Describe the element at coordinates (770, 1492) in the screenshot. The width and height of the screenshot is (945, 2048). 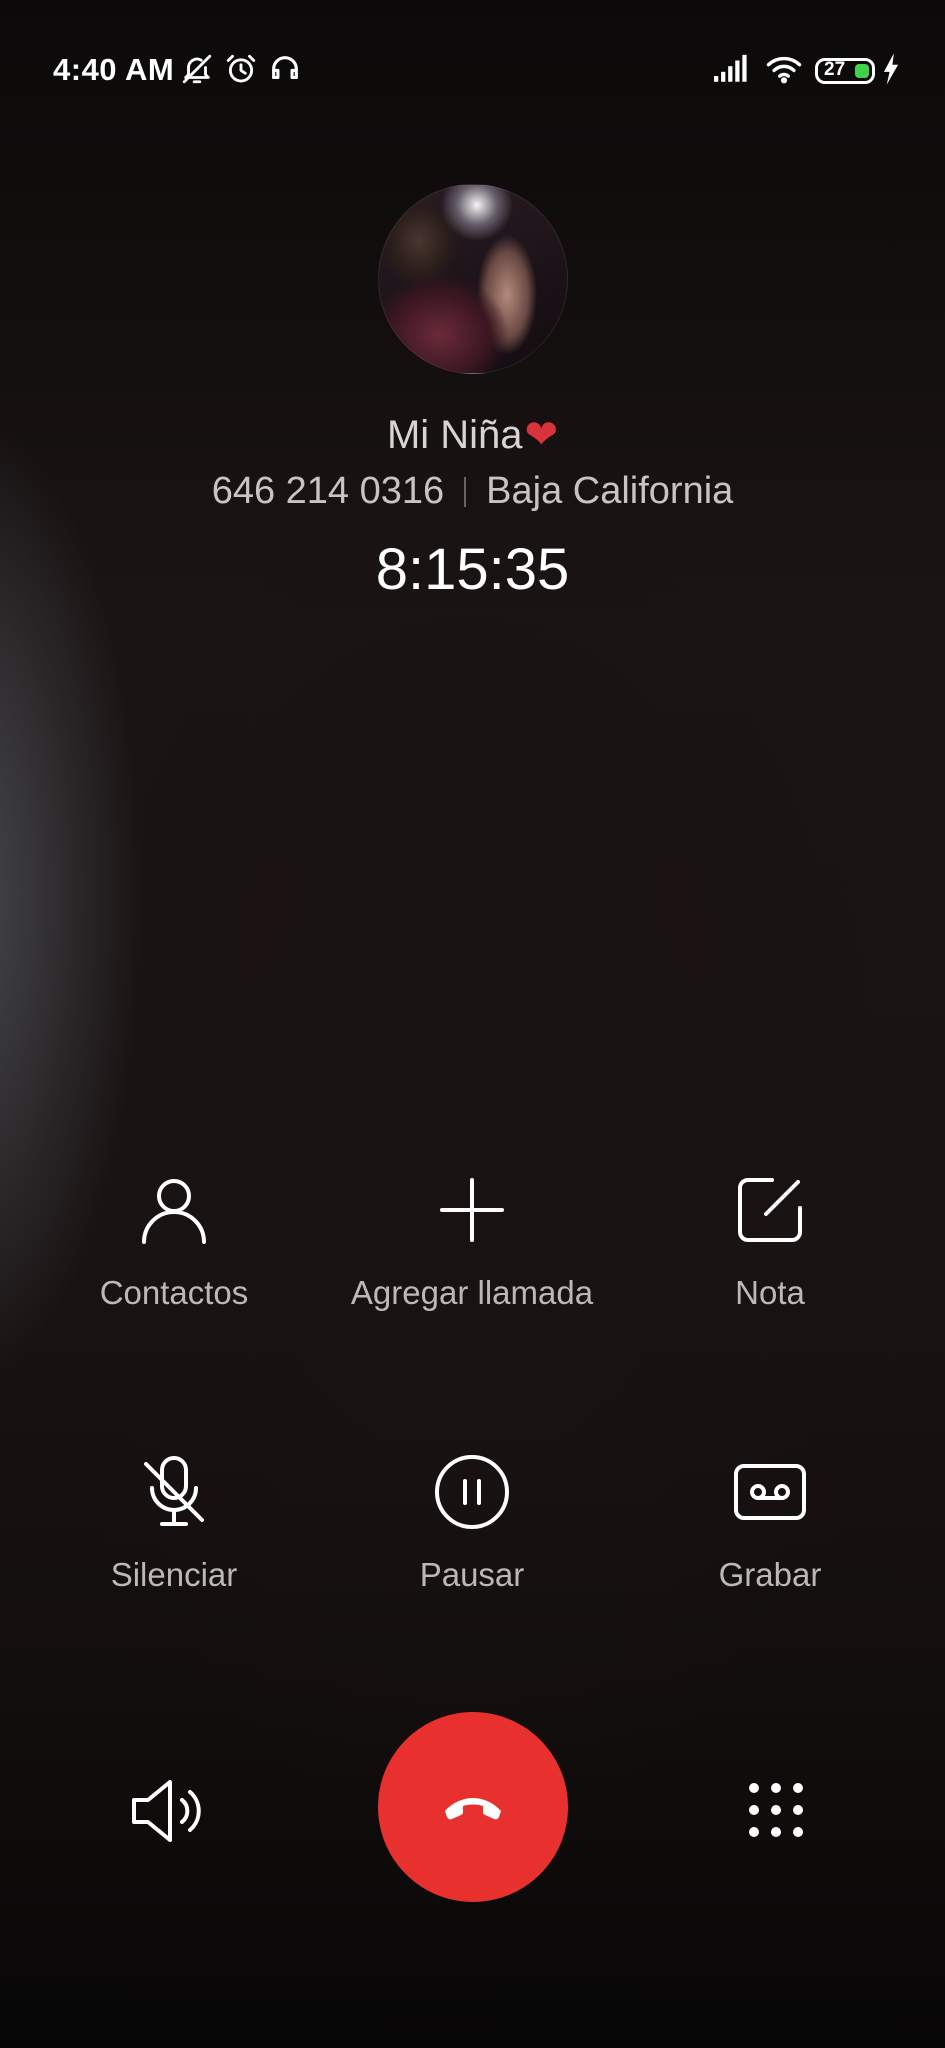
I see `record-tape-icon` at that location.